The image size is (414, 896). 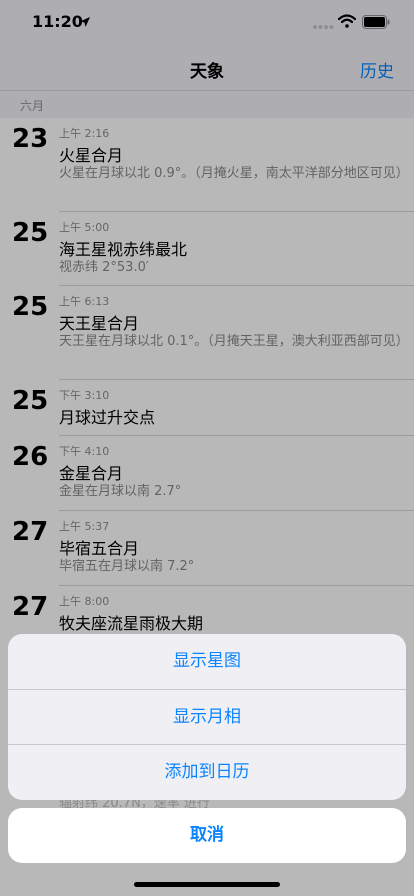 What do you see at coordinates (134, 804) in the screenshot?
I see `hidden-event-description: 辐射纬 20.7N，速率 进行` at bounding box center [134, 804].